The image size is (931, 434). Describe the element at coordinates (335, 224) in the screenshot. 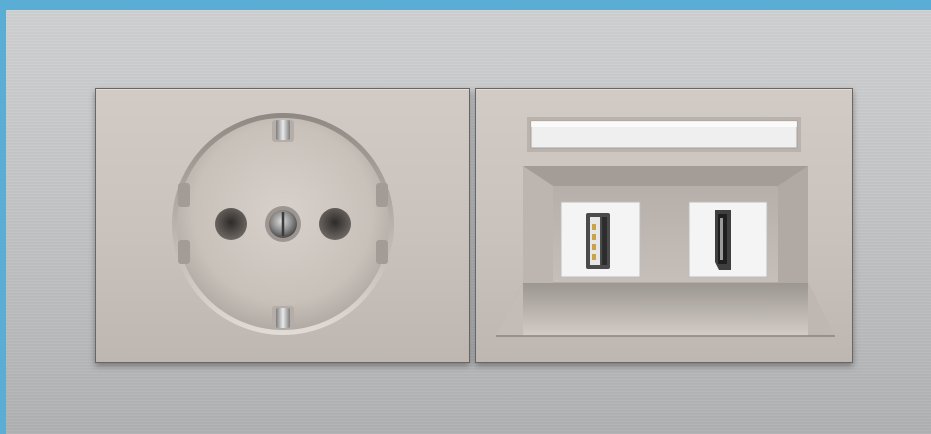

I see `right-pin-hole` at that location.